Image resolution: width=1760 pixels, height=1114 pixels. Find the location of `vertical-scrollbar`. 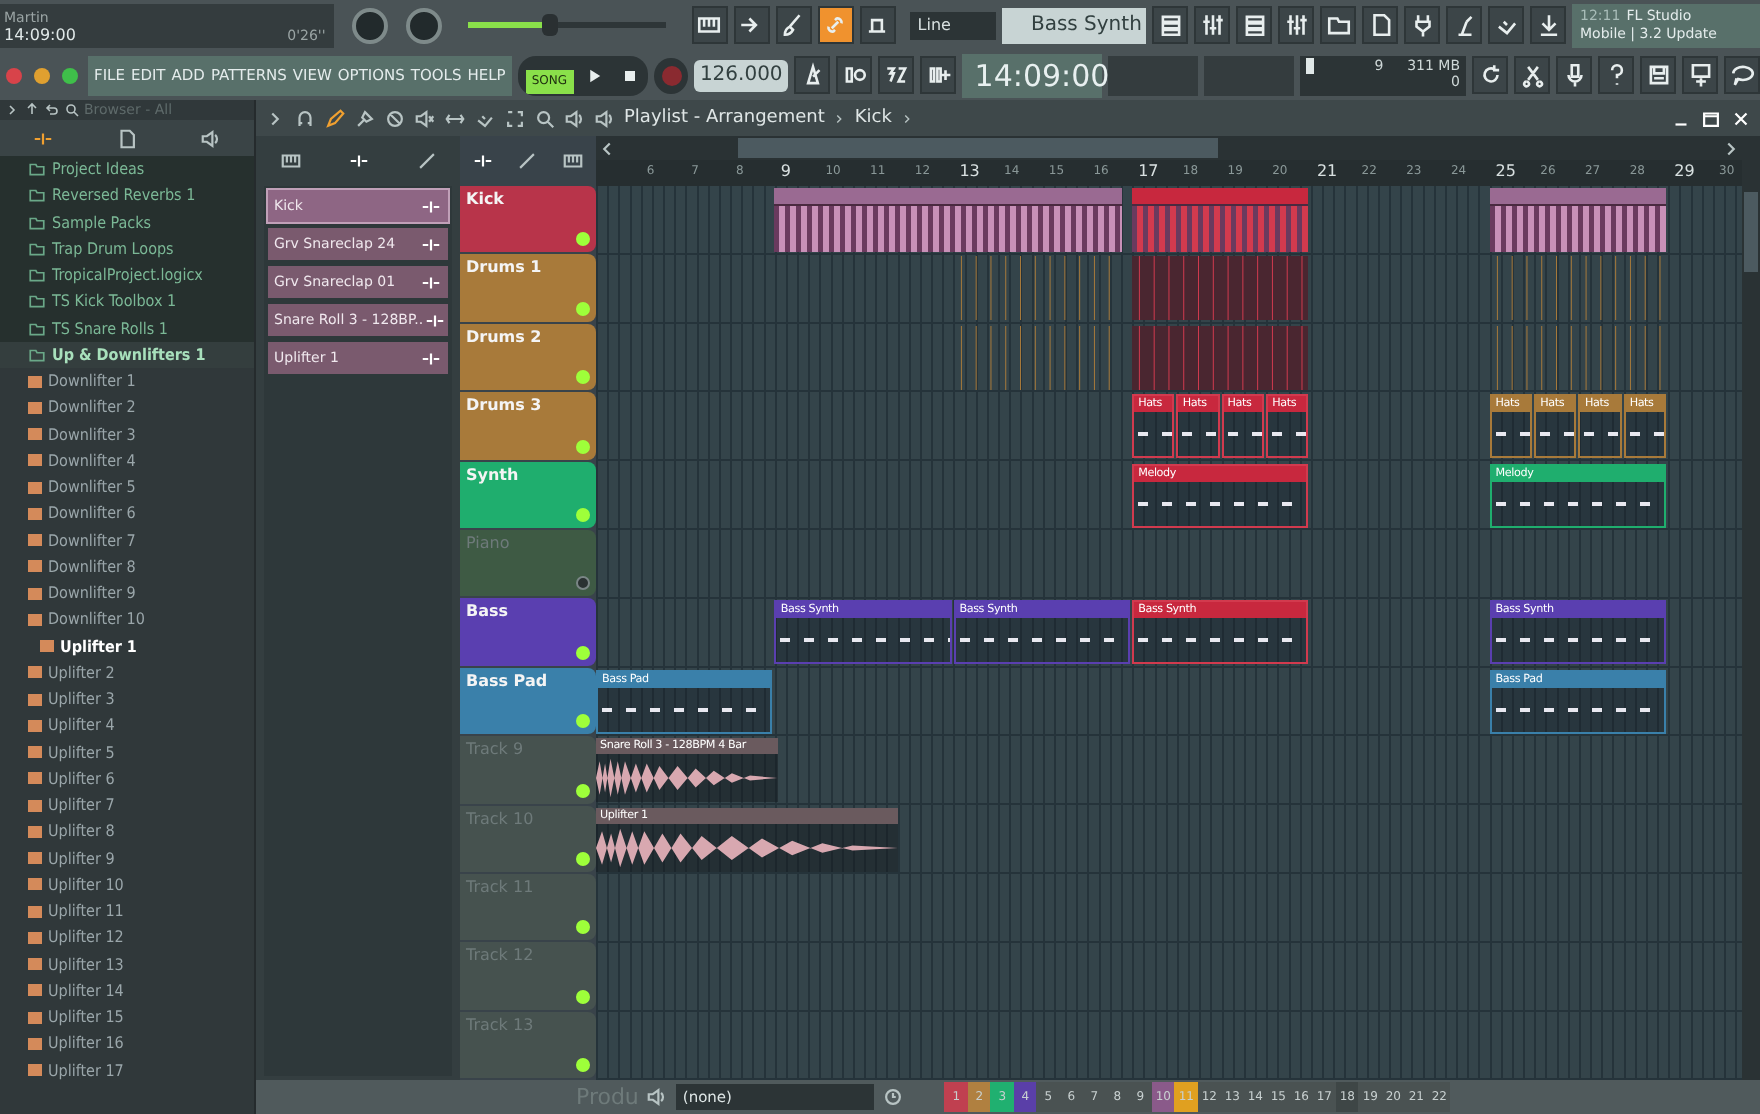

vertical-scrollbar is located at coordinates (1751, 608).